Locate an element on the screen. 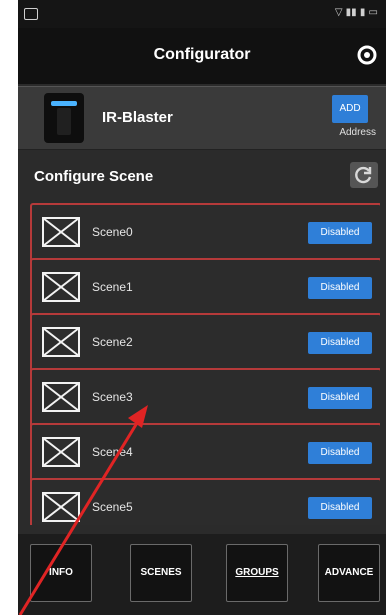 The height and width of the screenshot is (615, 386). scene-row: Scene3 Disabled is located at coordinates (205, 398).